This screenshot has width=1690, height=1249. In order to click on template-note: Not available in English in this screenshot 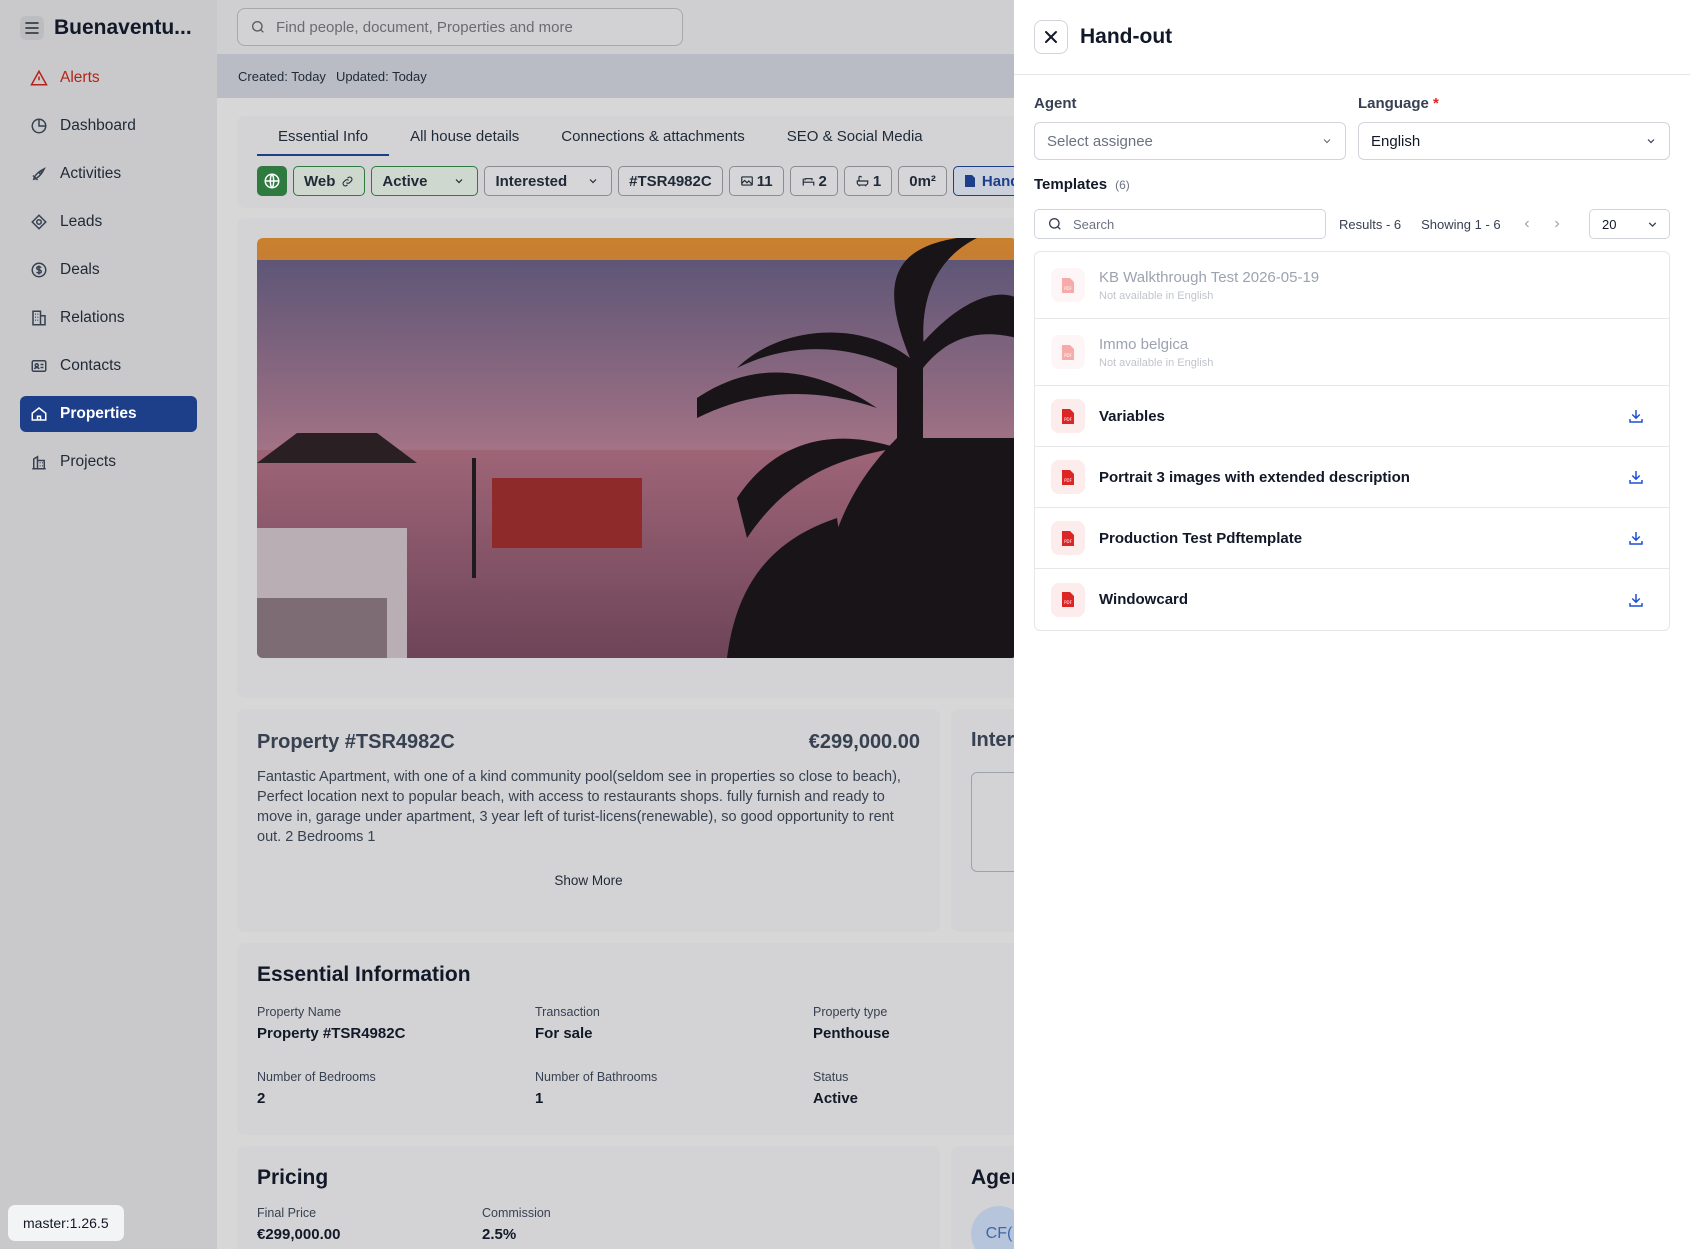, I will do `click(1156, 362)`.